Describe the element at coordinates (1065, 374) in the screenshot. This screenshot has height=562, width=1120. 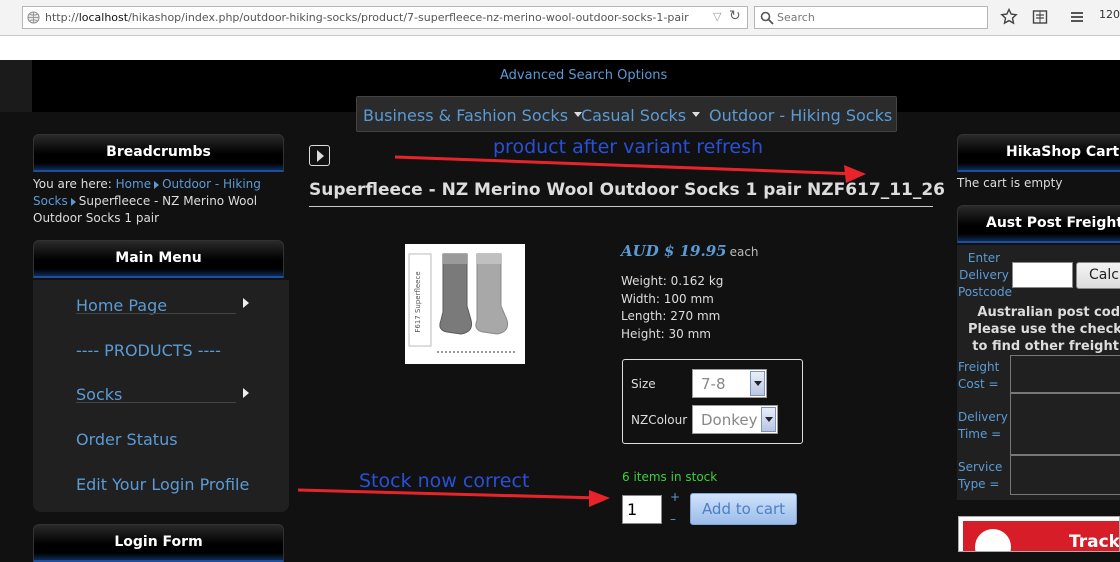
I see `freight-cost-value` at that location.